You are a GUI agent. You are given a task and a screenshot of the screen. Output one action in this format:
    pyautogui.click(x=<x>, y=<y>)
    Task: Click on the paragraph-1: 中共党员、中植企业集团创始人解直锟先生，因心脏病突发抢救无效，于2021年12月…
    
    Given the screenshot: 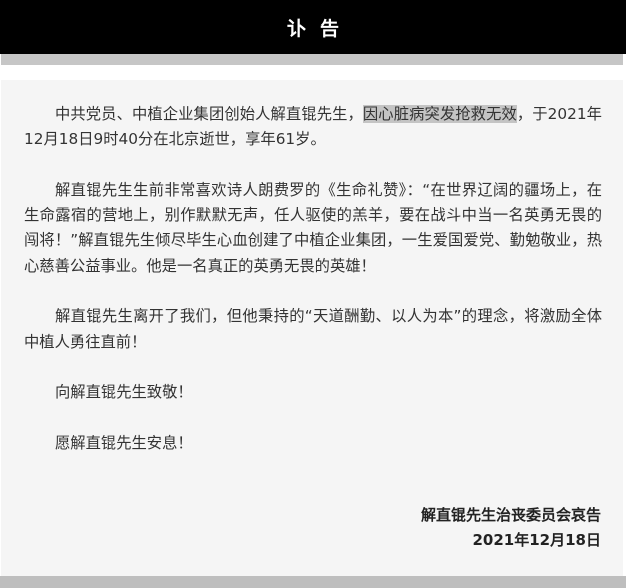 What is the action you would take?
    pyautogui.click(x=313, y=127)
    